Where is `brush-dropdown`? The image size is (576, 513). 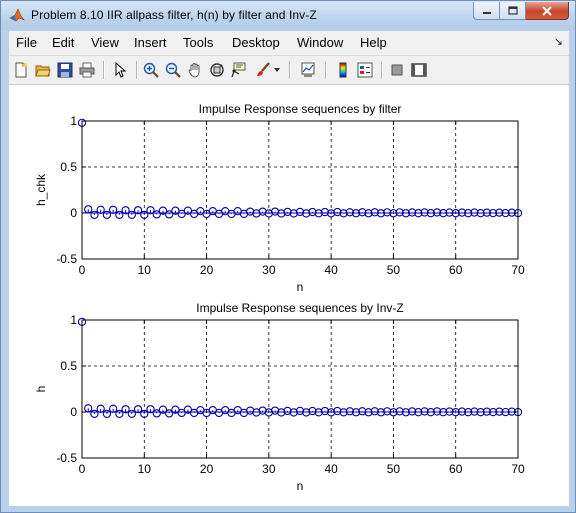 brush-dropdown is located at coordinates (277, 70).